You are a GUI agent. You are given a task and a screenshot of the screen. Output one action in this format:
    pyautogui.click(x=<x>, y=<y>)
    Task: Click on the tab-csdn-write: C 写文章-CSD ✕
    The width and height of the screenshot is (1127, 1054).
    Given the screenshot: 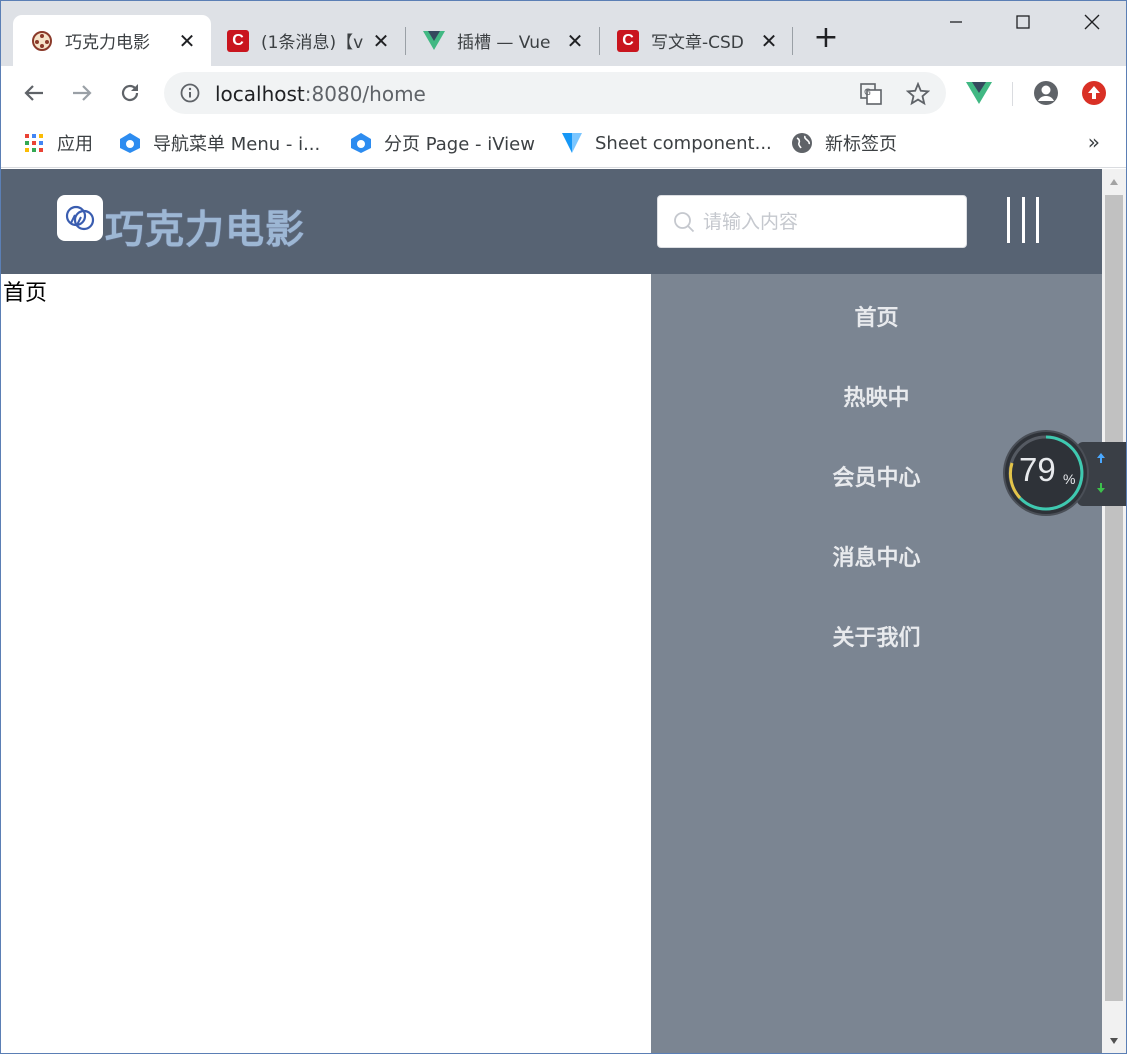 What is the action you would take?
    pyautogui.click(x=696, y=40)
    